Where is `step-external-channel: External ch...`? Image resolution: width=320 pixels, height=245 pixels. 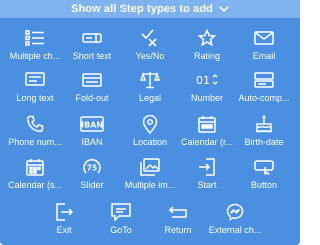 step-external-channel: External ch... is located at coordinates (235, 221).